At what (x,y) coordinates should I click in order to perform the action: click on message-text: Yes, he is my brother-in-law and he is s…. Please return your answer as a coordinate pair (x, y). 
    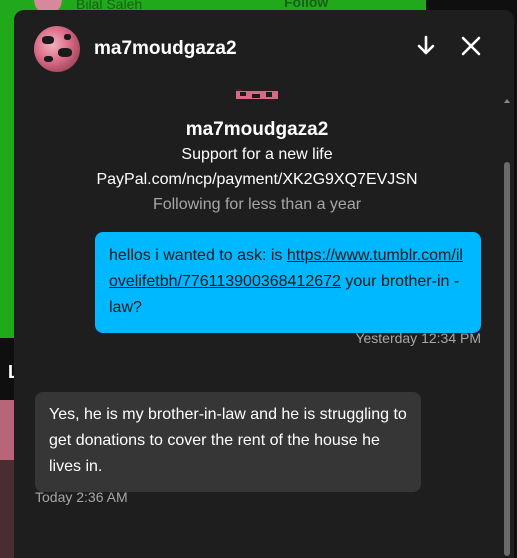
    Looking at the image, I should click on (228, 440).